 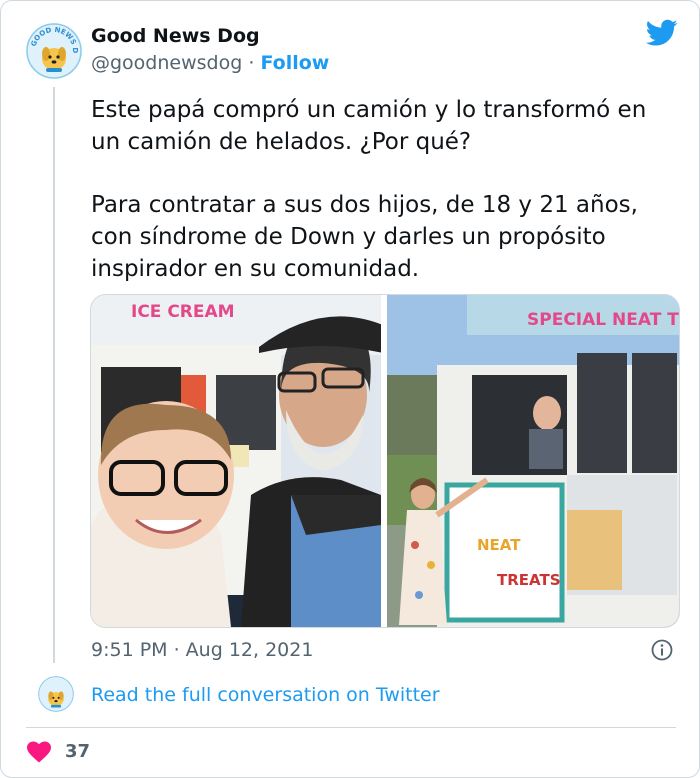 I want to click on truck-side-text-1: NEAT, so click(x=499, y=545).